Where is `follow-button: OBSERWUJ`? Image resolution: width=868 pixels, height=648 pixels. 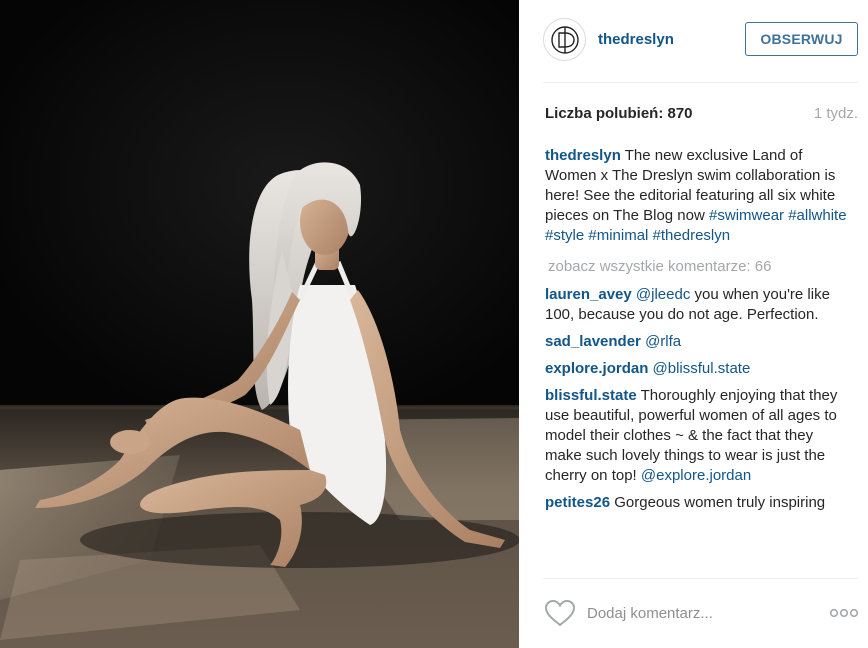 follow-button: OBSERWUJ is located at coordinates (801, 39).